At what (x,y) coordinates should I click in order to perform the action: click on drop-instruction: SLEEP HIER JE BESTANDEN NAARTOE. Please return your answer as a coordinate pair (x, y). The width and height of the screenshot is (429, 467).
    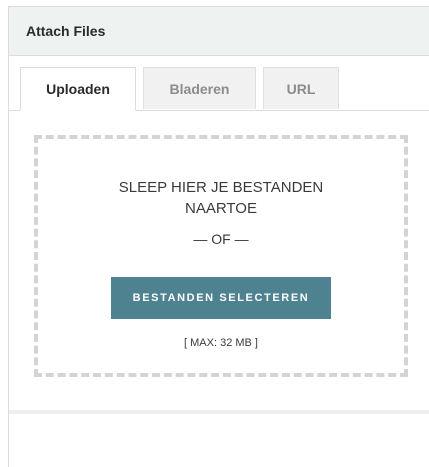
    Looking at the image, I should click on (221, 198).